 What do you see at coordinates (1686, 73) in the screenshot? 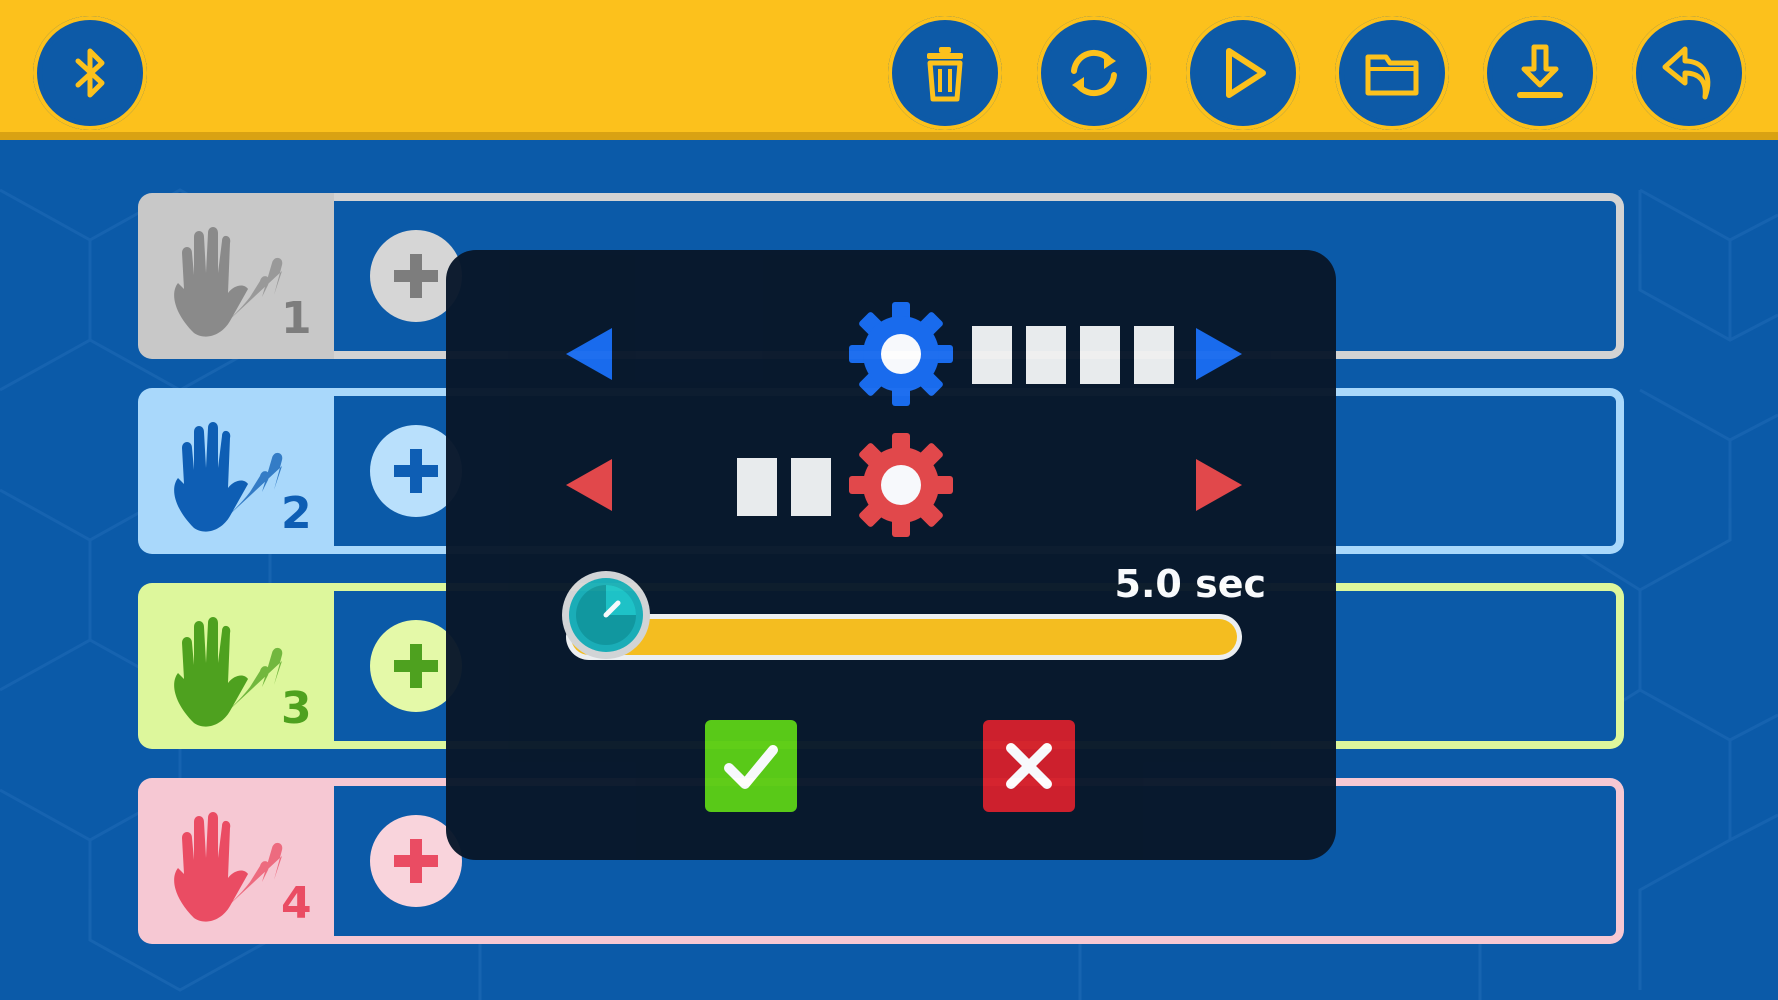
I see `undo-icon` at bounding box center [1686, 73].